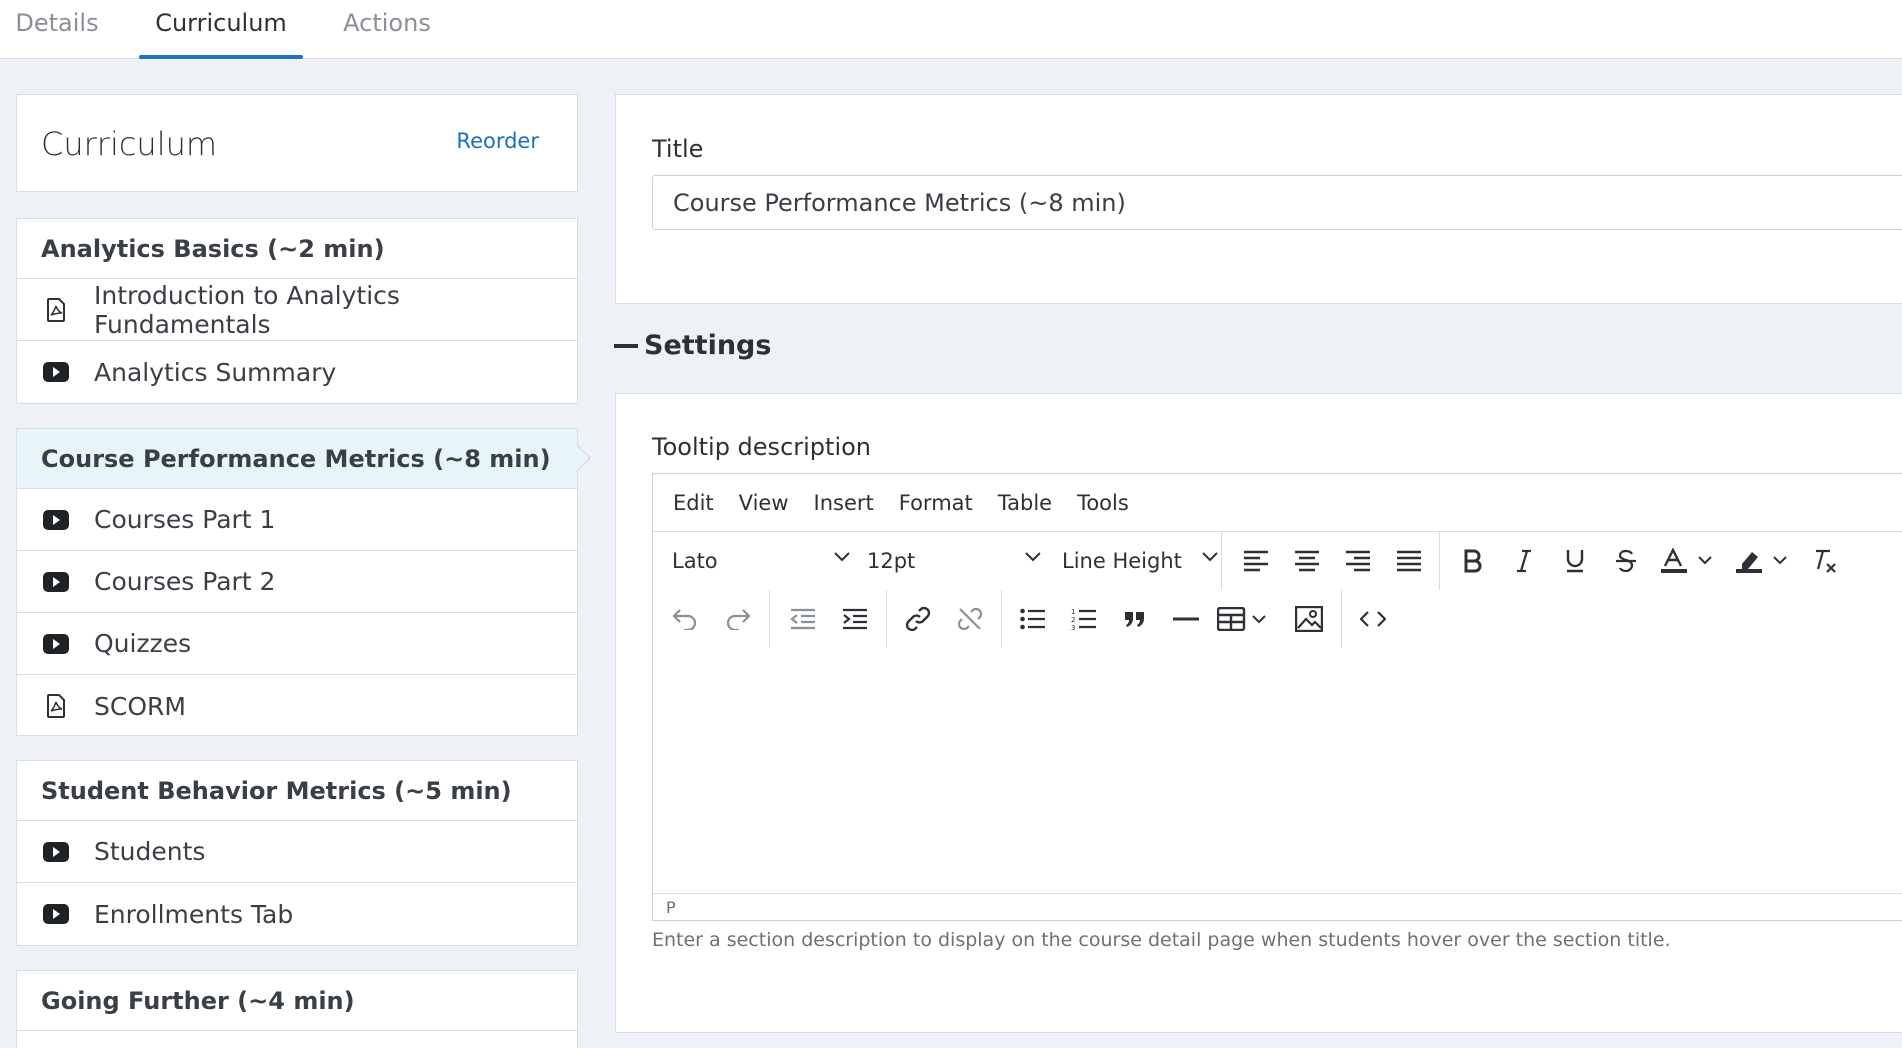 The width and height of the screenshot is (1902, 1048). I want to click on editor-toolbar-row-1: Lato 12pt Line Height, so click(1277, 561).